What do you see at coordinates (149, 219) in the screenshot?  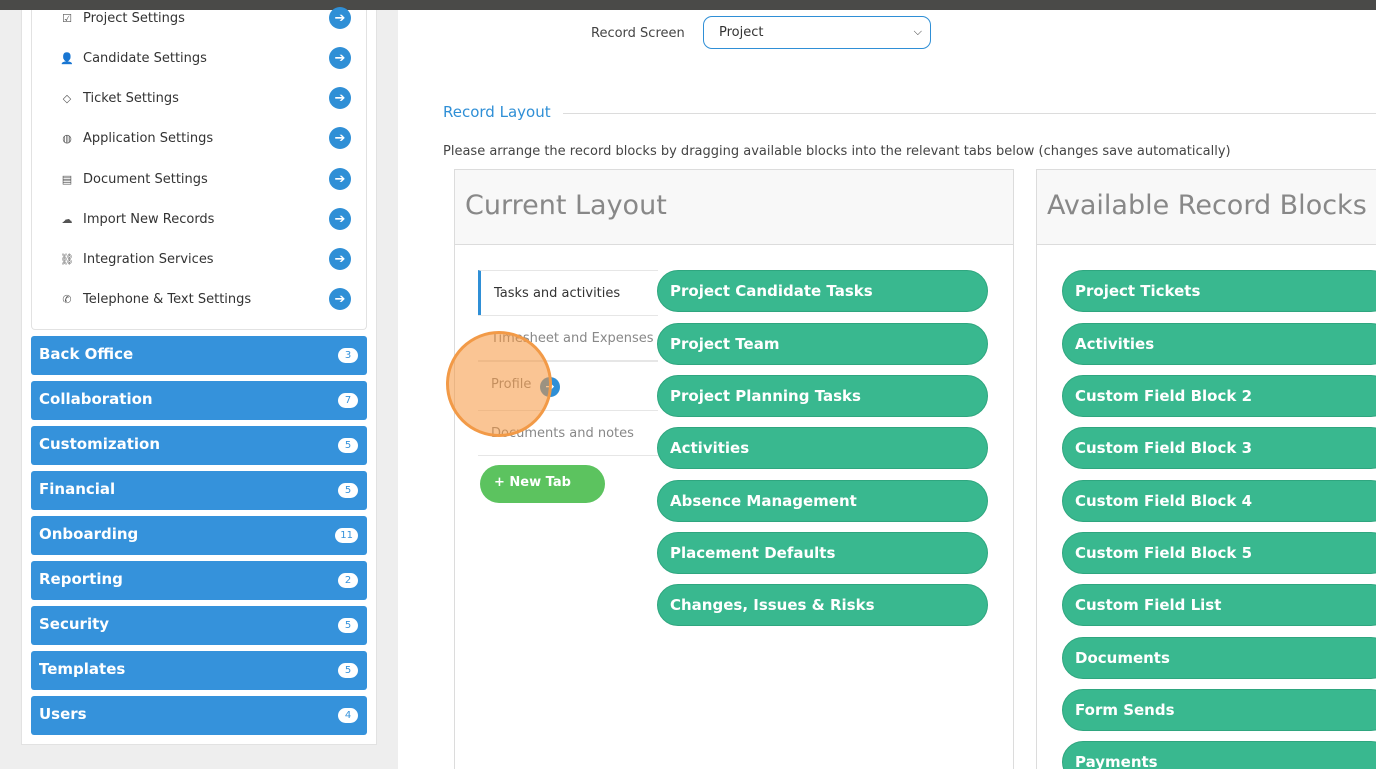 I see `settings-link-label: Import New Records` at bounding box center [149, 219].